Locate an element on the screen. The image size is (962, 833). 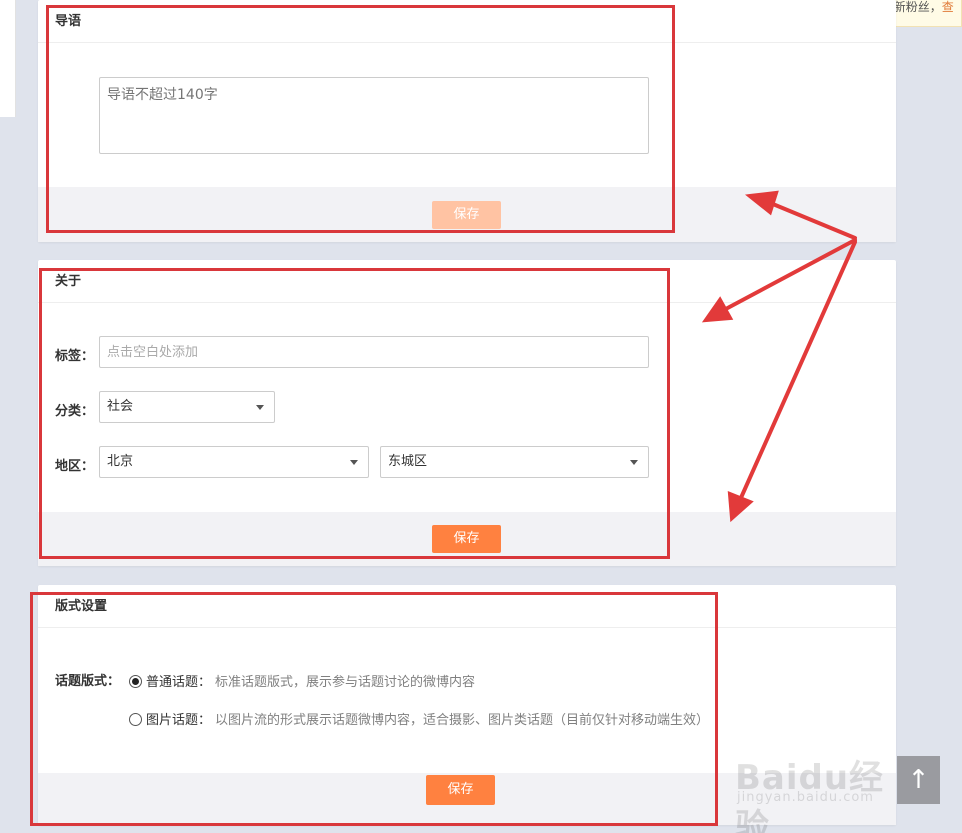
radio-checked-icon is located at coordinates (135, 681).